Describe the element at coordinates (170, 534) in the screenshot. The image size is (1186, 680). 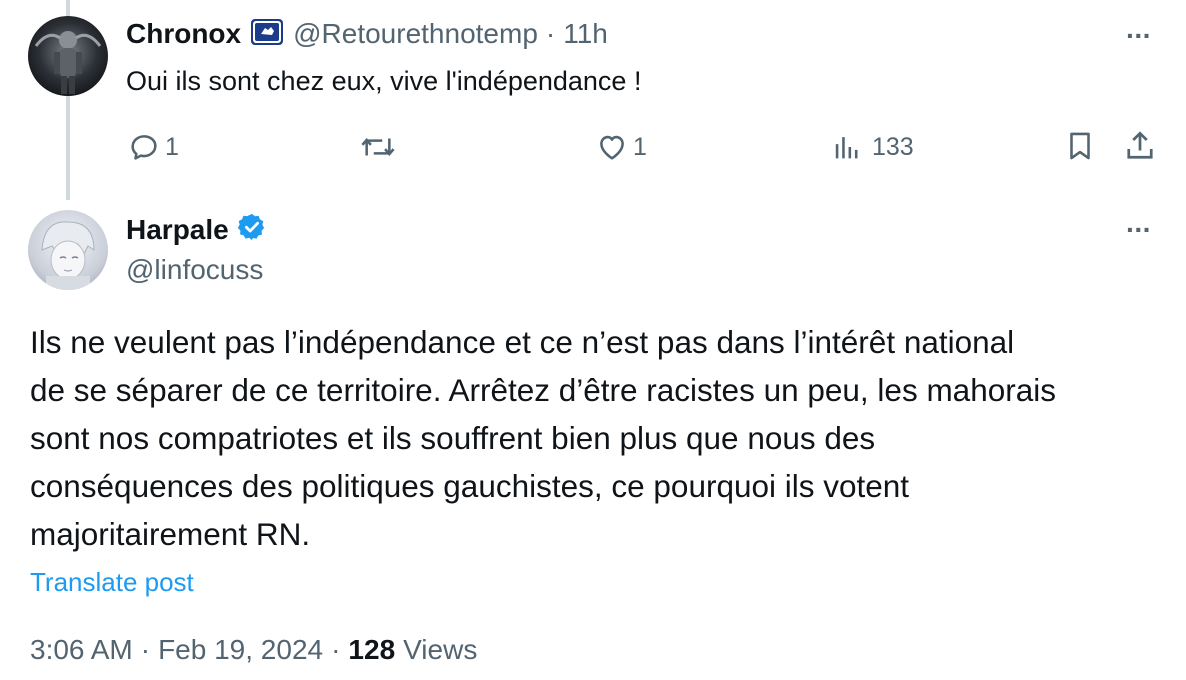
I see `post-body-line: majoritairement RN.` at that location.